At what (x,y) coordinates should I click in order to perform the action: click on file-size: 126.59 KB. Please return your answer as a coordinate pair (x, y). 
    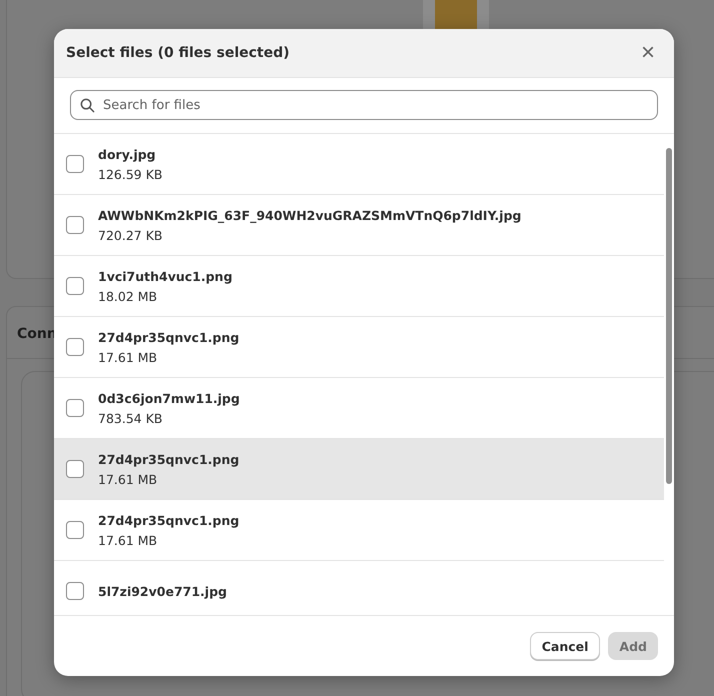
    Looking at the image, I should click on (130, 174).